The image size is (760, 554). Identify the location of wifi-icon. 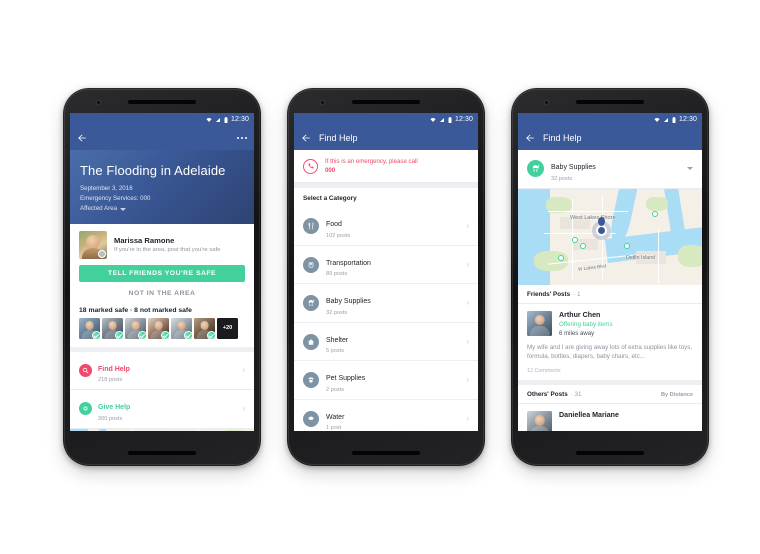
(657, 119).